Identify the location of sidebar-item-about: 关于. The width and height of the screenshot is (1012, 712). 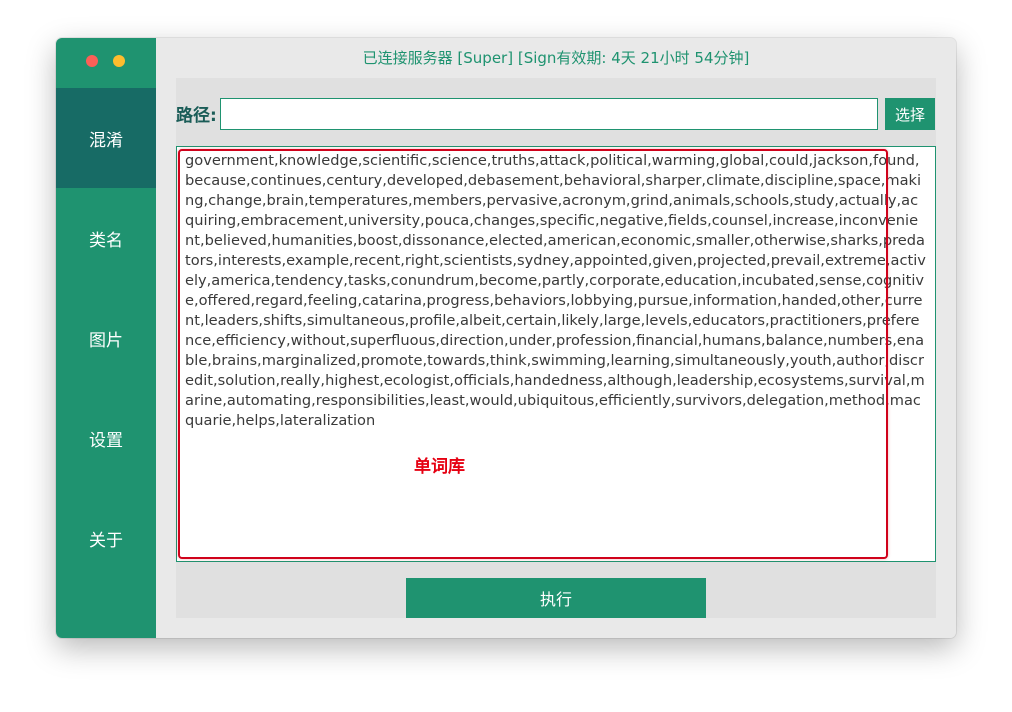
(106, 538).